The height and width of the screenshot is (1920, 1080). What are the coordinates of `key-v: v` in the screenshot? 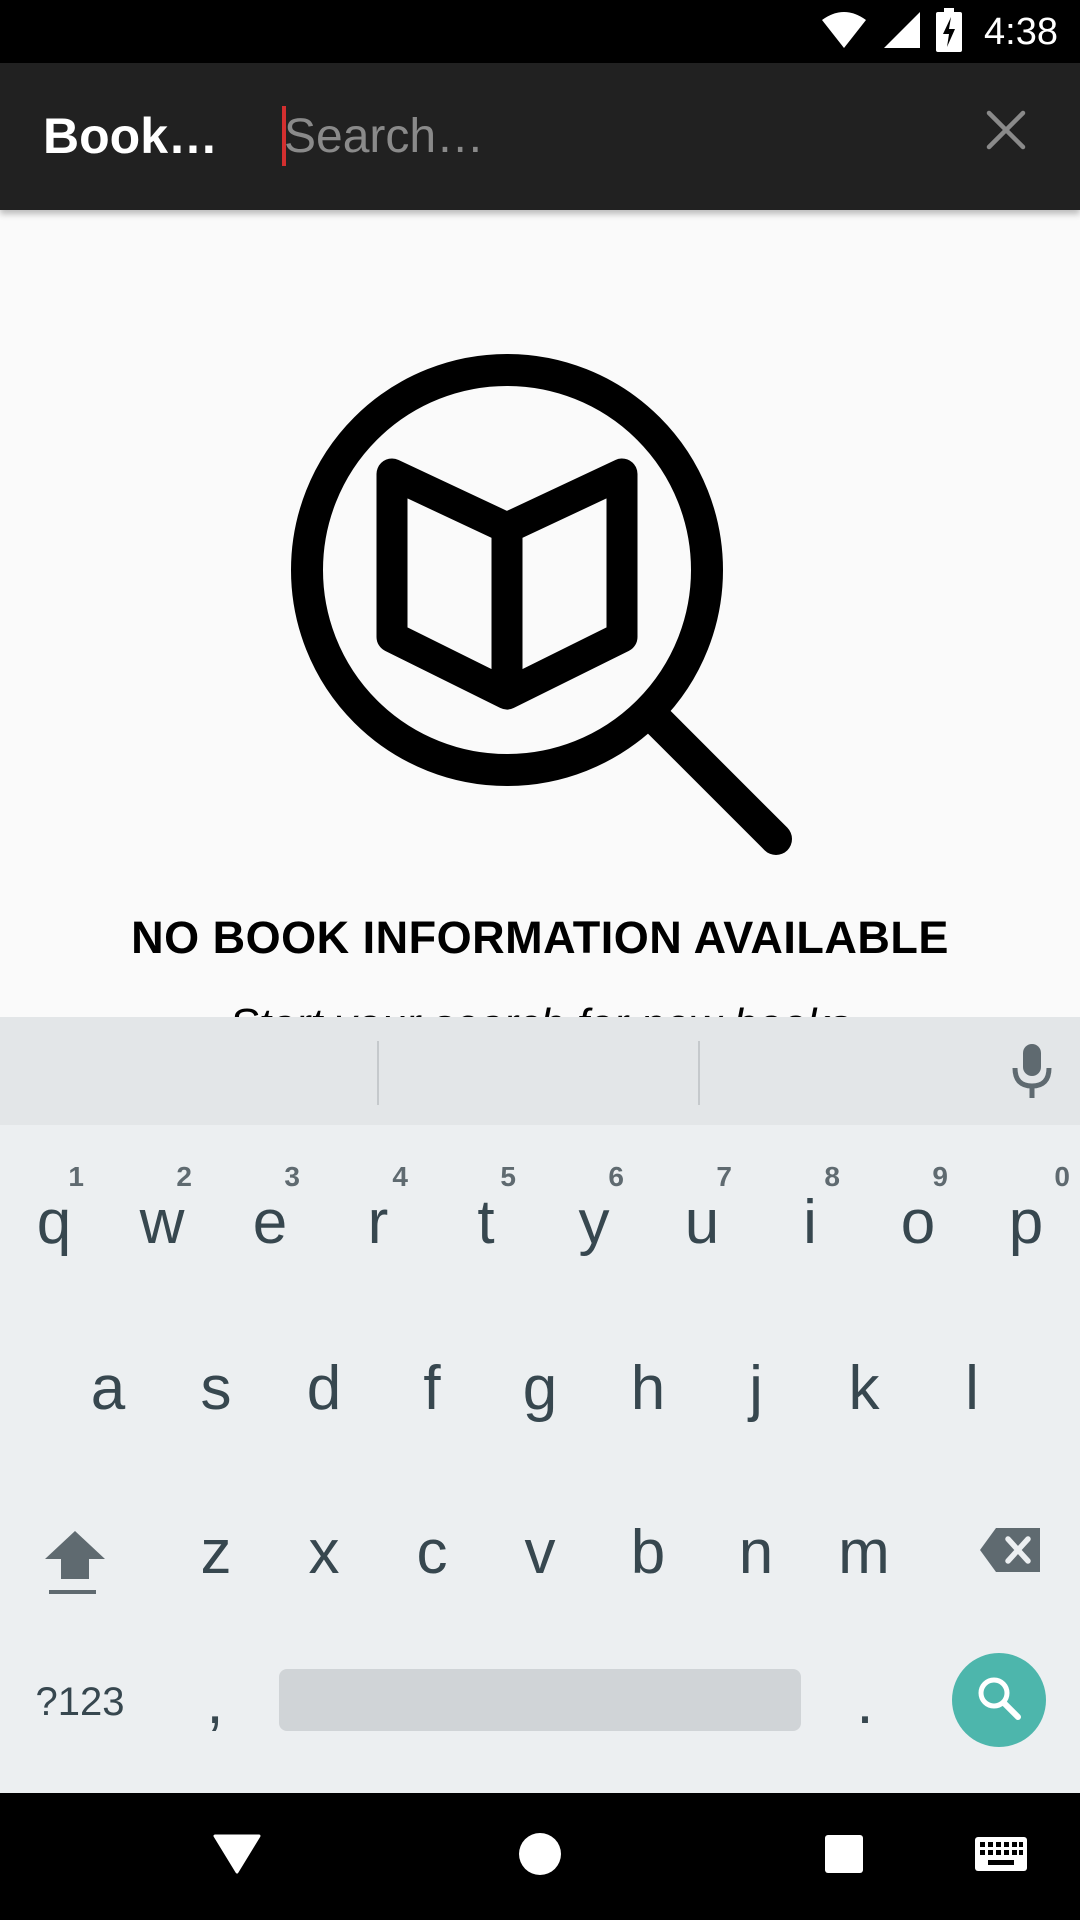 It's located at (540, 1552).